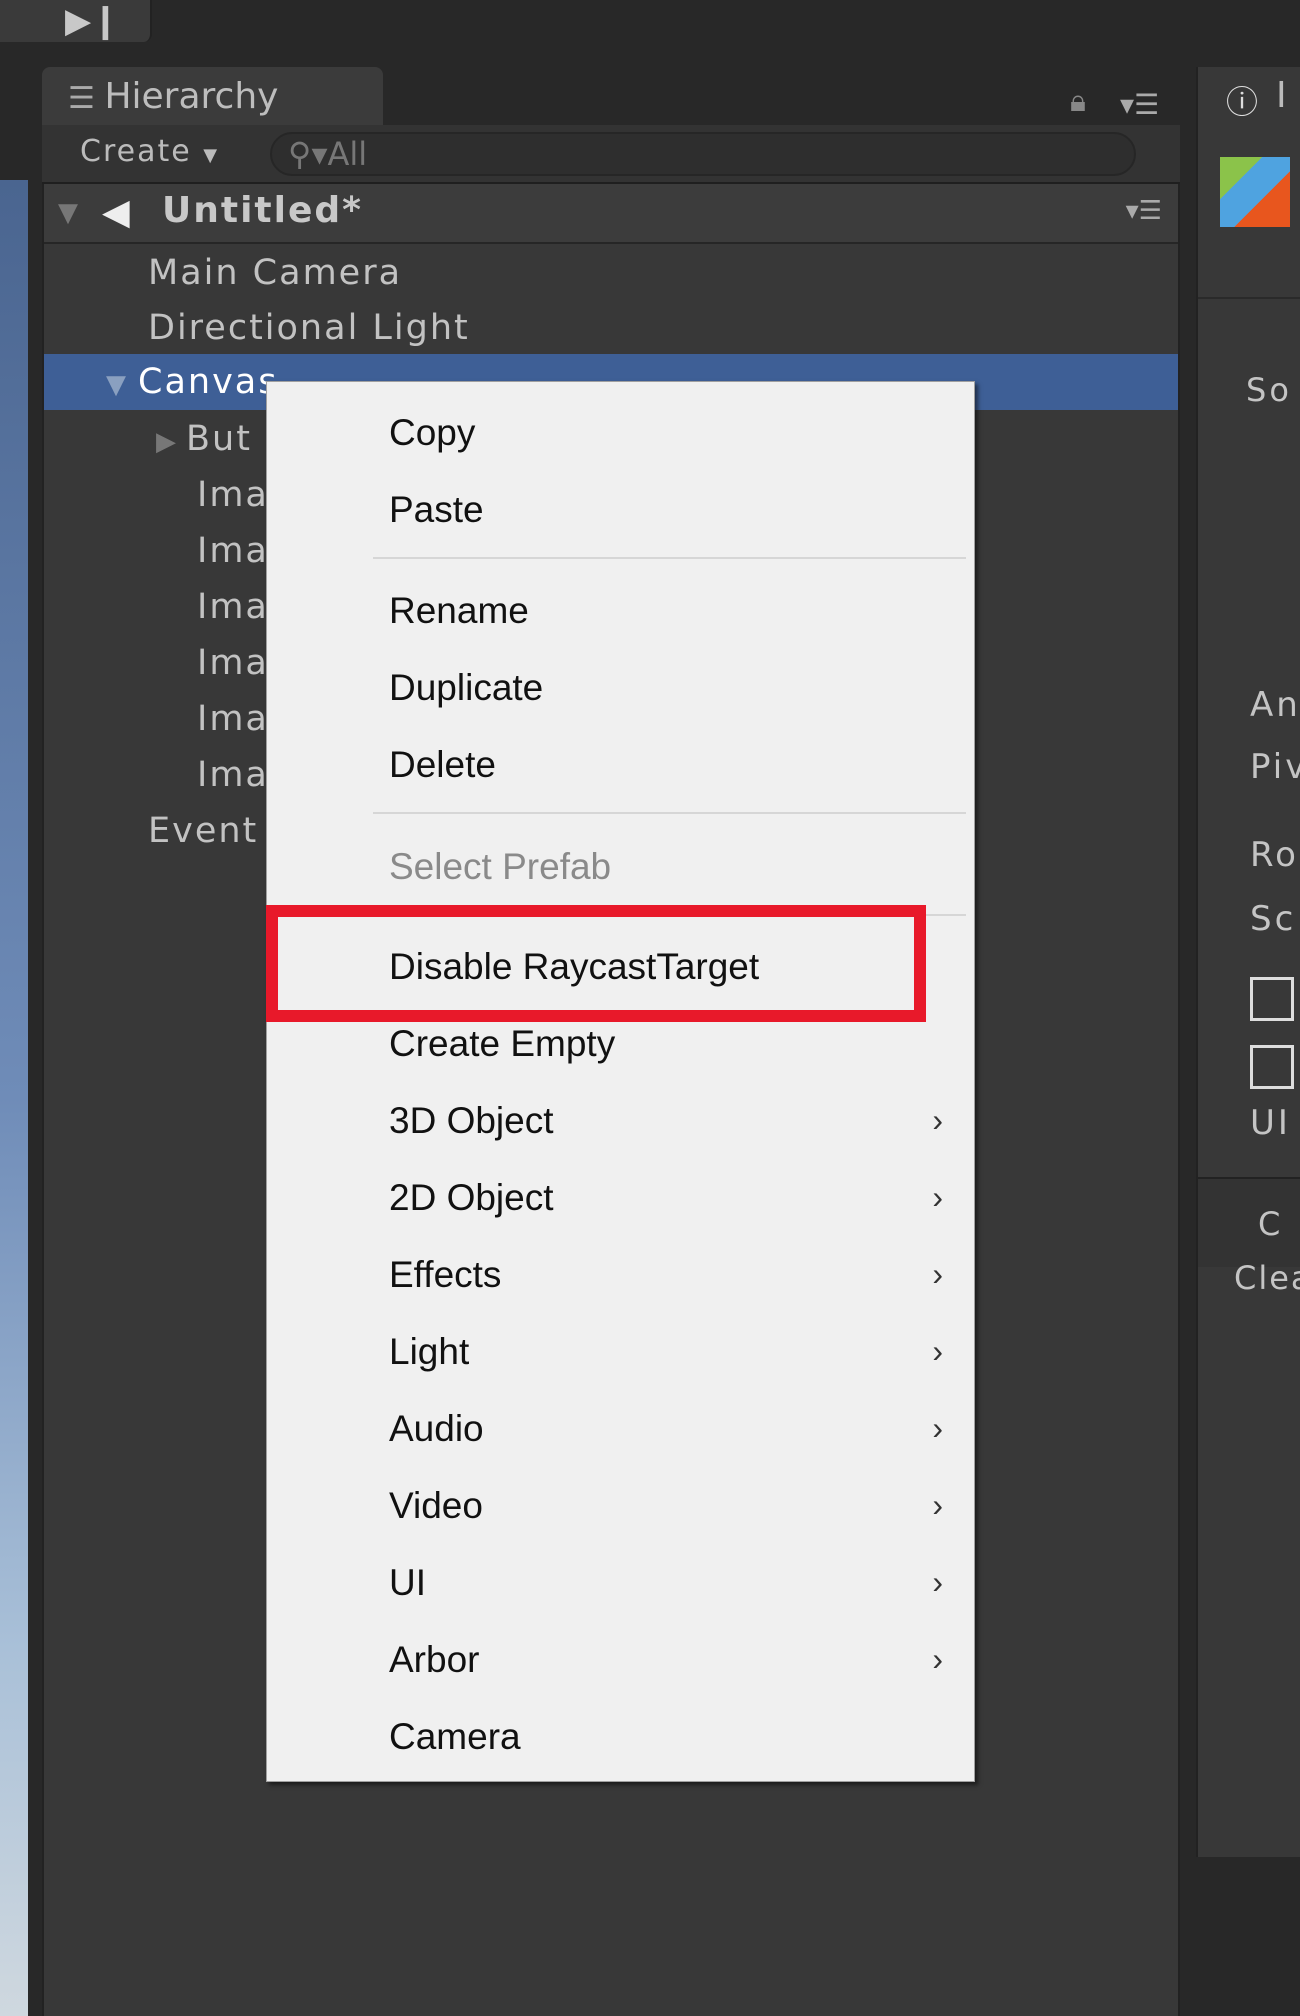  What do you see at coordinates (1274, 855) in the screenshot?
I see `inspector-label: Ro` at bounding box center [1274, 855].